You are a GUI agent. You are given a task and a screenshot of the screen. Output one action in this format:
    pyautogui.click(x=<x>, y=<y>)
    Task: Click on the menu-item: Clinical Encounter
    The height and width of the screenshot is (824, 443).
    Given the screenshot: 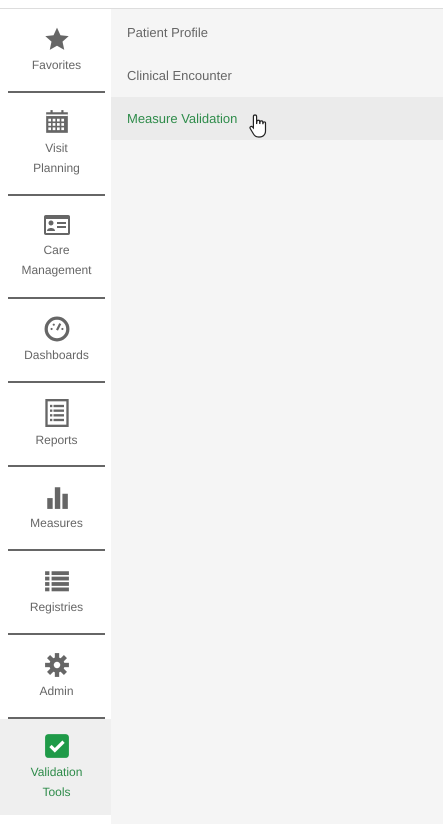 What is the action you would take?
    pyautogui.click(x=277, y=75)
    